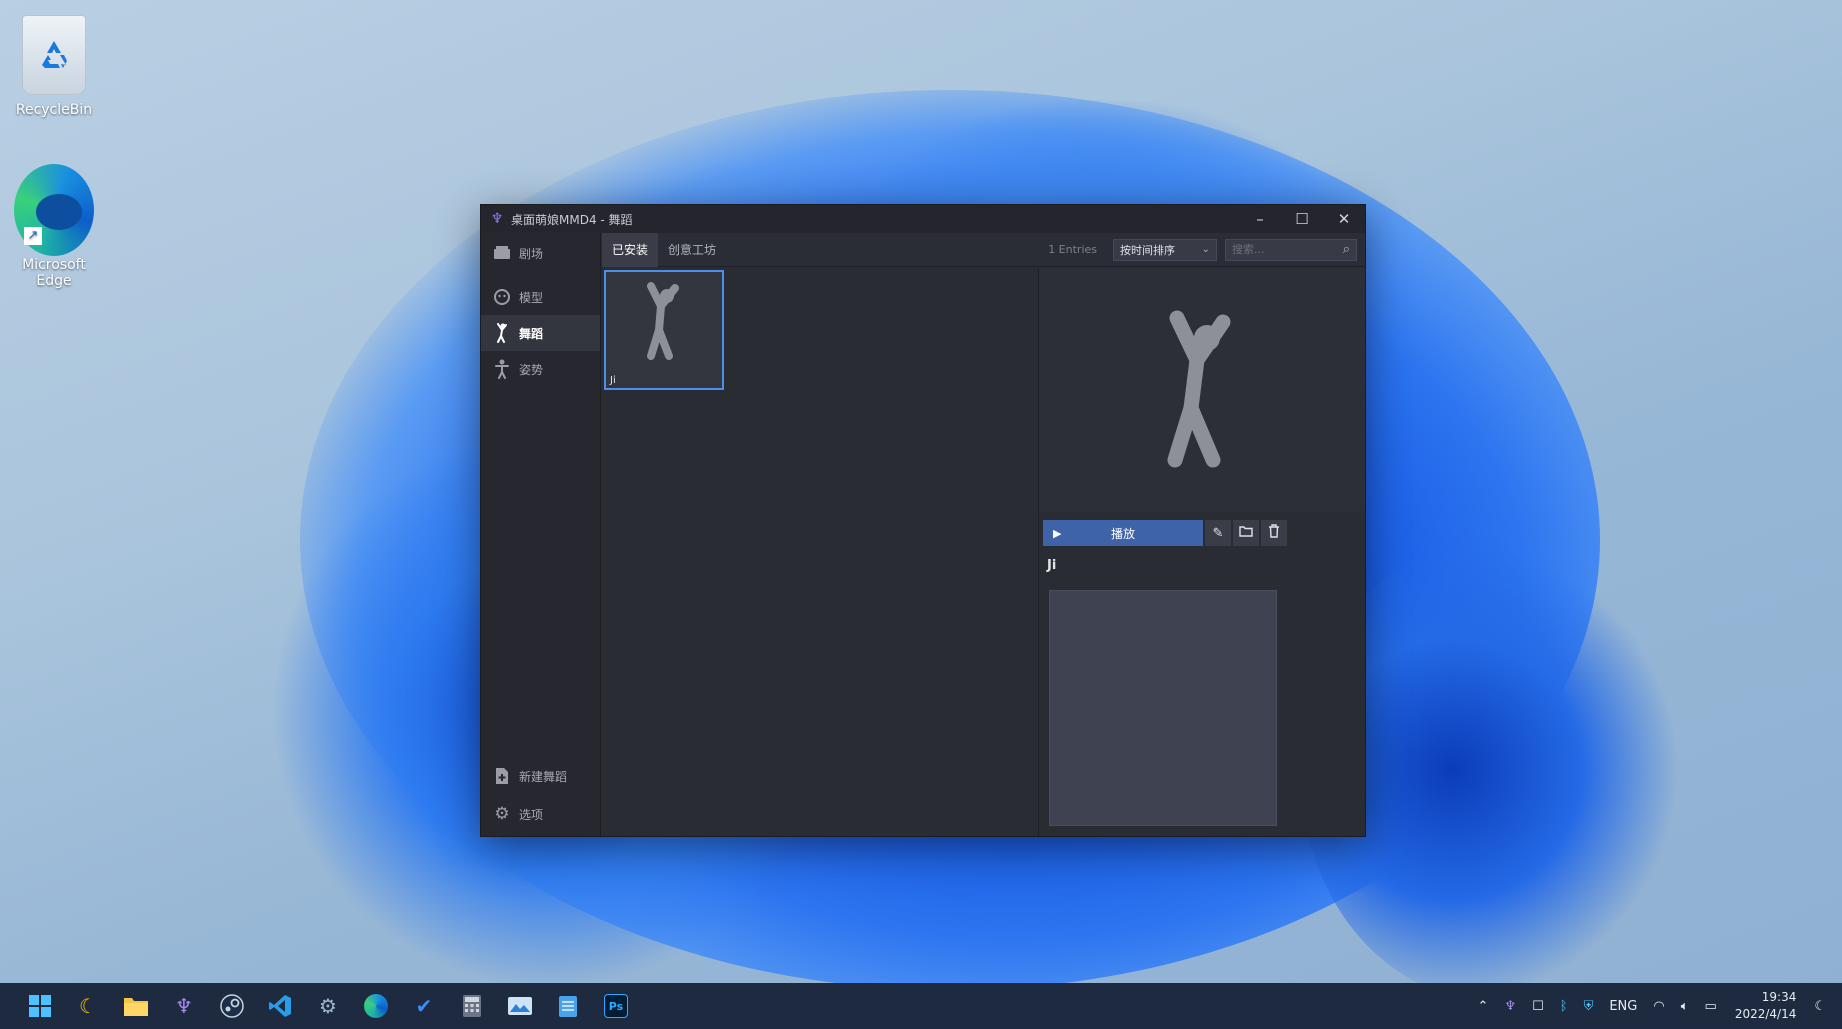  Describe the element at coordinates (502, 814) in the screenshot. I see `gear-icon: ⚙` at that location.